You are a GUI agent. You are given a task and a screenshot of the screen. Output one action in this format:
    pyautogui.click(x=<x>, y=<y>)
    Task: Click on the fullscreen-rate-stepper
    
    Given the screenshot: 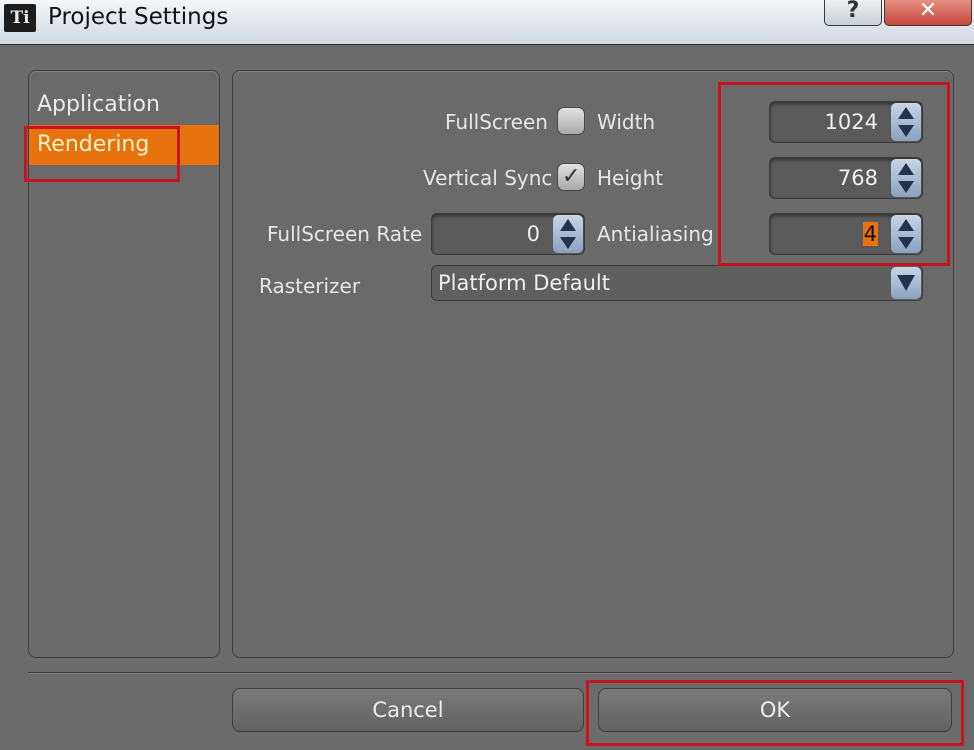 What is the action you would take?
    pyautogui.click(x=568, y=234)
    